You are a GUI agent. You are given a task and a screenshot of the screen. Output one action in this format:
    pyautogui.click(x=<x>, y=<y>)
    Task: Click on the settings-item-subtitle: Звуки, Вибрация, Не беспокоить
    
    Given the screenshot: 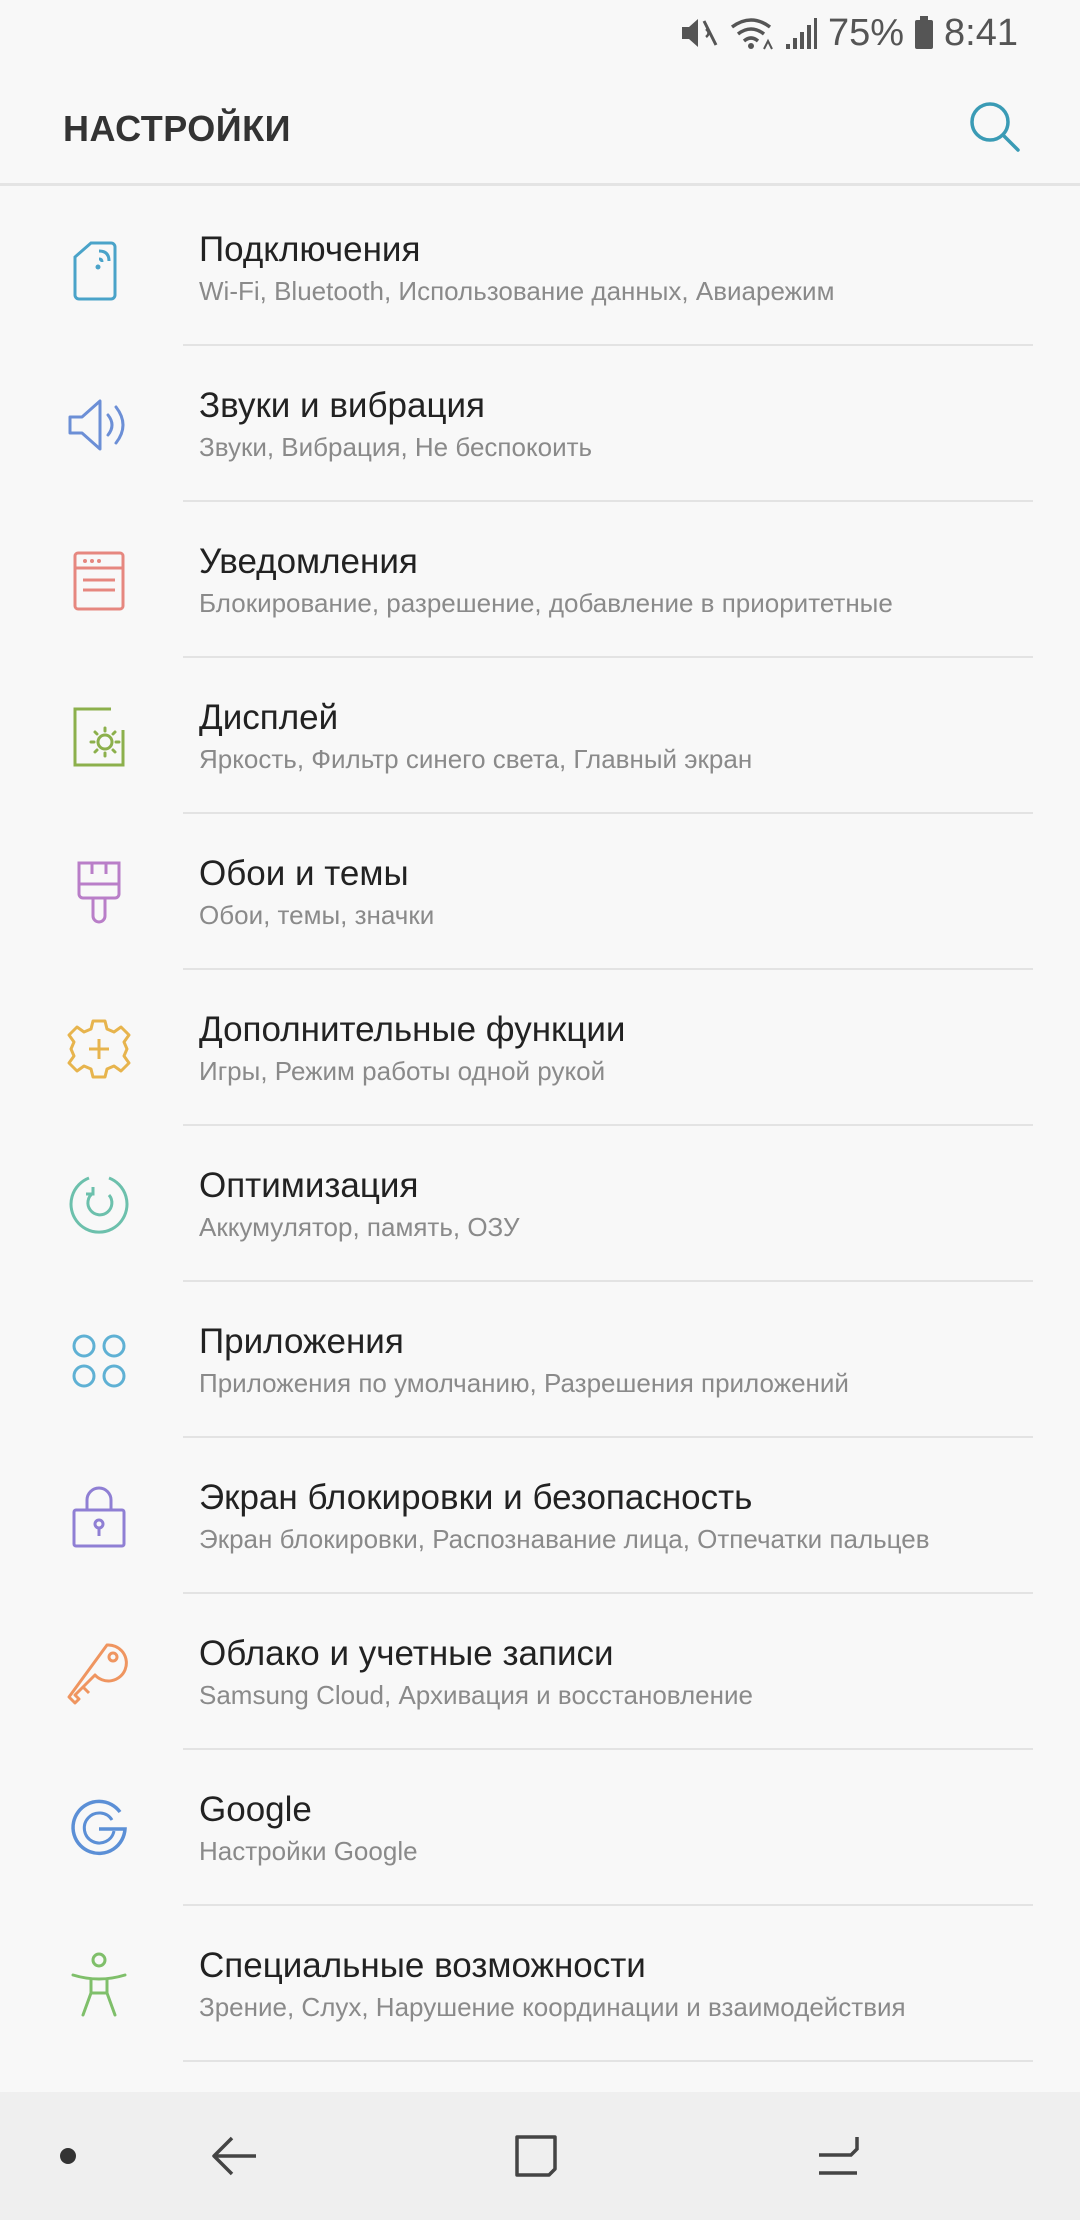 What is the action you would take?
    pyautogui.click(x=396, y=447)
    